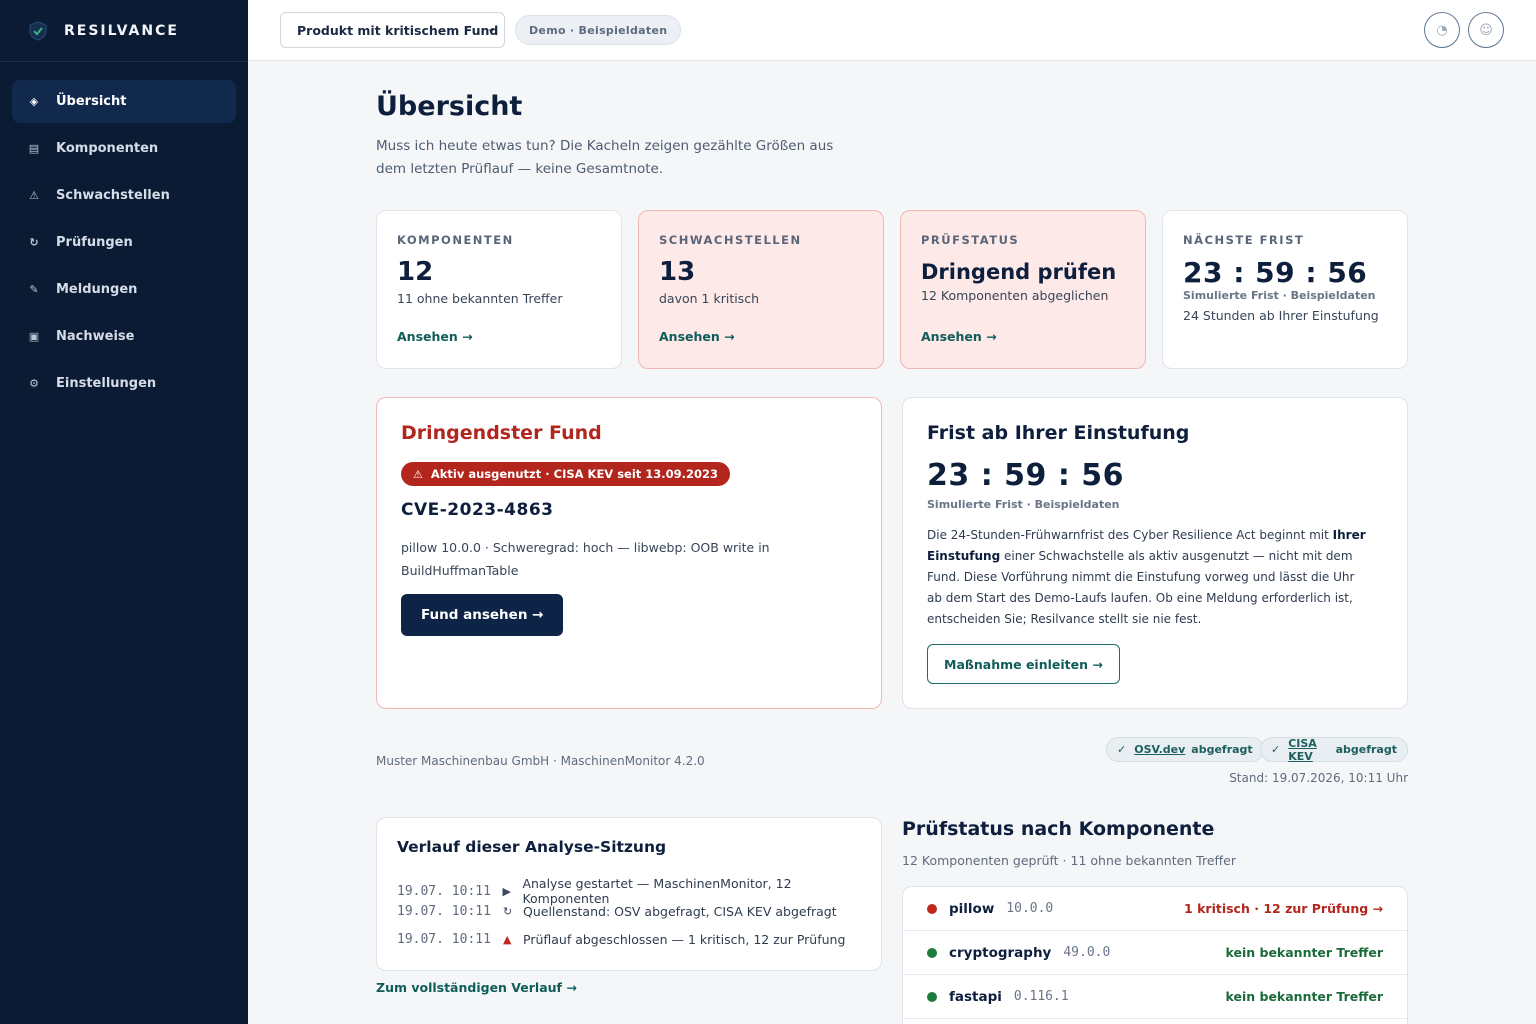  Describe the element at coordinates (34, 148) in the screenshot. I see `list-icon: ▤` at that location.